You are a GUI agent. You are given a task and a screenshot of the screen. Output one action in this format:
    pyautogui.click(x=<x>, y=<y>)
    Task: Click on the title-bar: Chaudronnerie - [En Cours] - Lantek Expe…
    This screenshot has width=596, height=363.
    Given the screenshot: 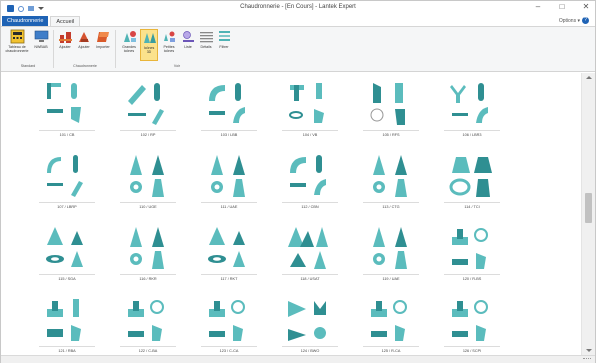 What is the action you would take?
    pyautogui.click(x=298, y=8)
    